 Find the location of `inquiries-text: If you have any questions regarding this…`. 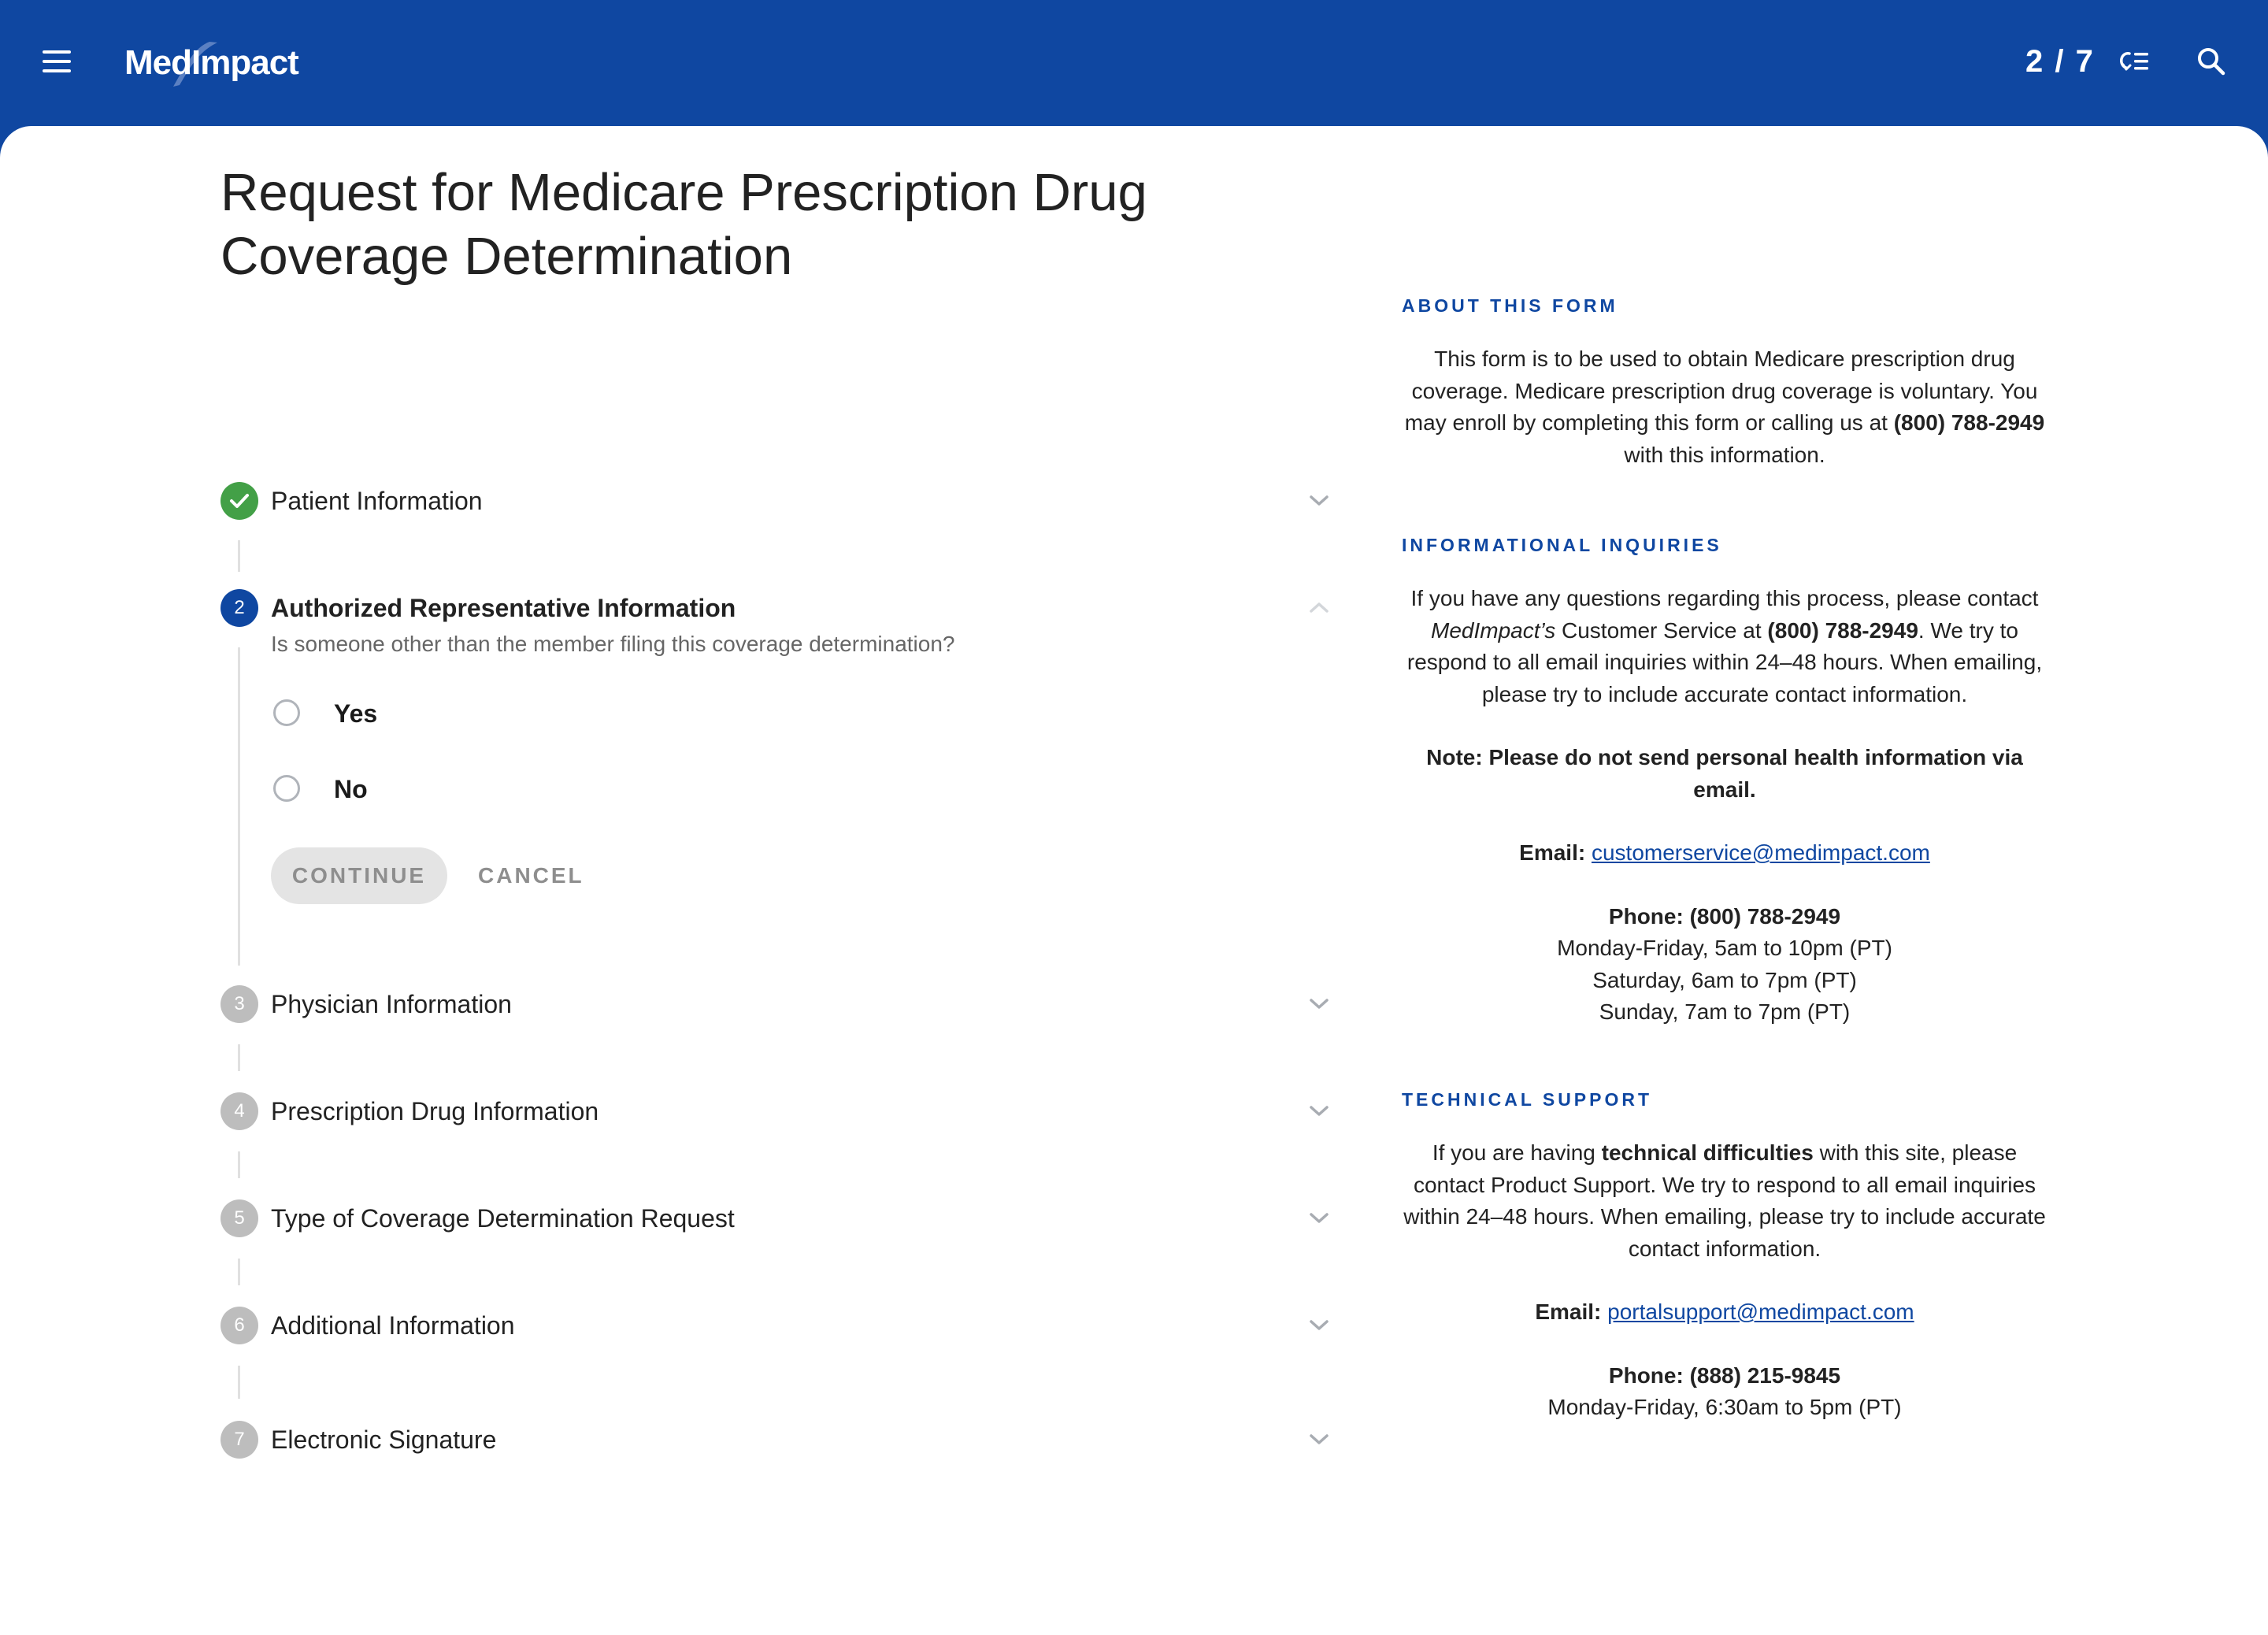

inquiries-text: If you have any questions regarding this… is located at coordinates (1725, 647).